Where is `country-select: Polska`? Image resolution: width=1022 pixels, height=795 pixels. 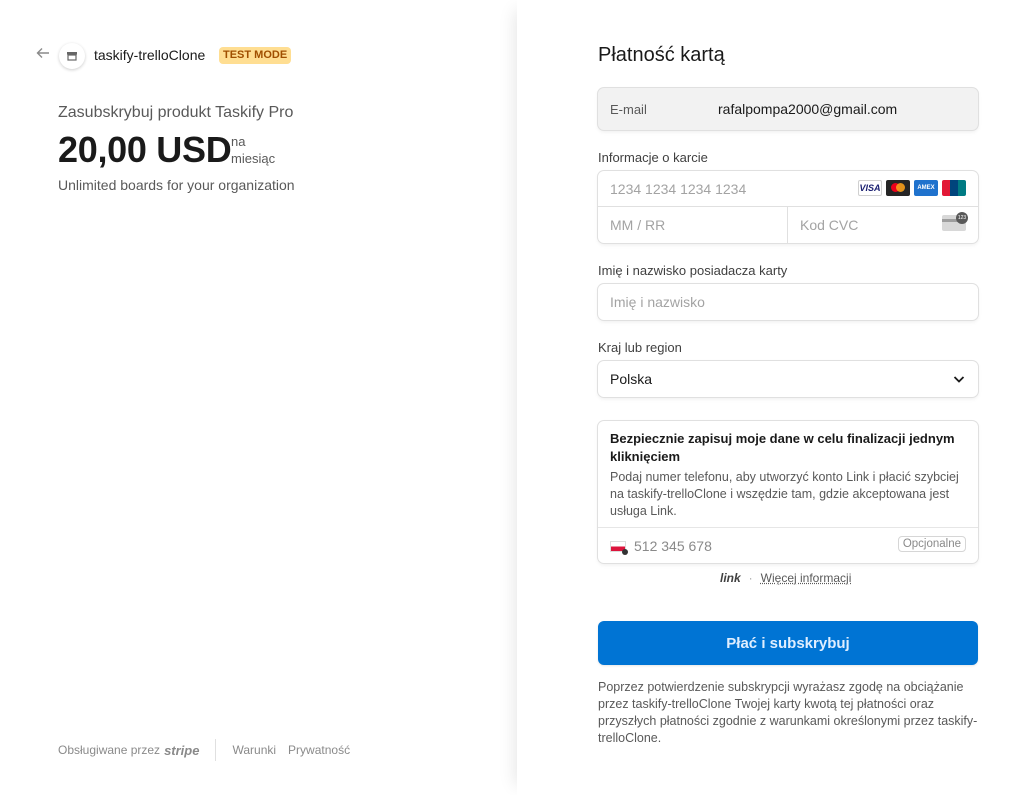 country-select: Polska is located at coordinates (788, 379).